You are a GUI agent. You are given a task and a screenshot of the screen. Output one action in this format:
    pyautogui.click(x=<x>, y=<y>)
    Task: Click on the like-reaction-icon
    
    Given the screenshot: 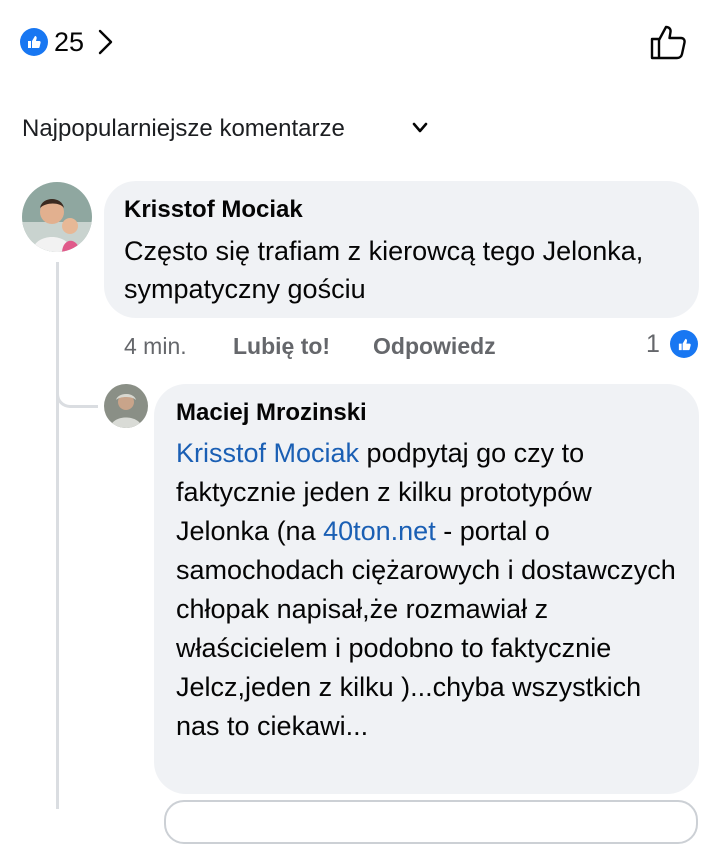 What is the action you would take?
    pyautogui.click(x=34, y=42)
    